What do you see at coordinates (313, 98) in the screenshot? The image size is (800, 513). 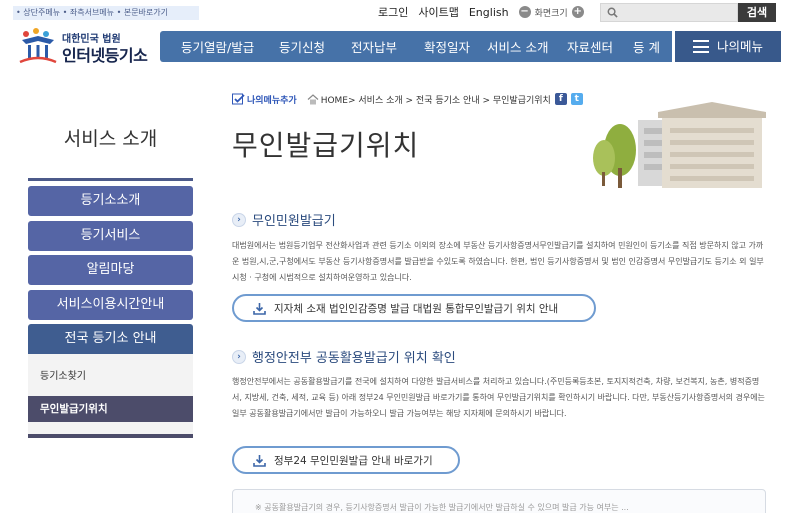 I see `home-icon` at bounding box center [313, 98].